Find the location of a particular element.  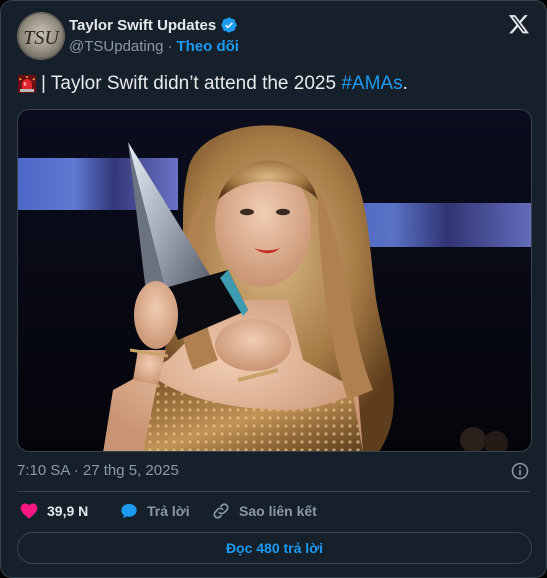

avatar-logo: TSU is located at coordinates (41, 36).